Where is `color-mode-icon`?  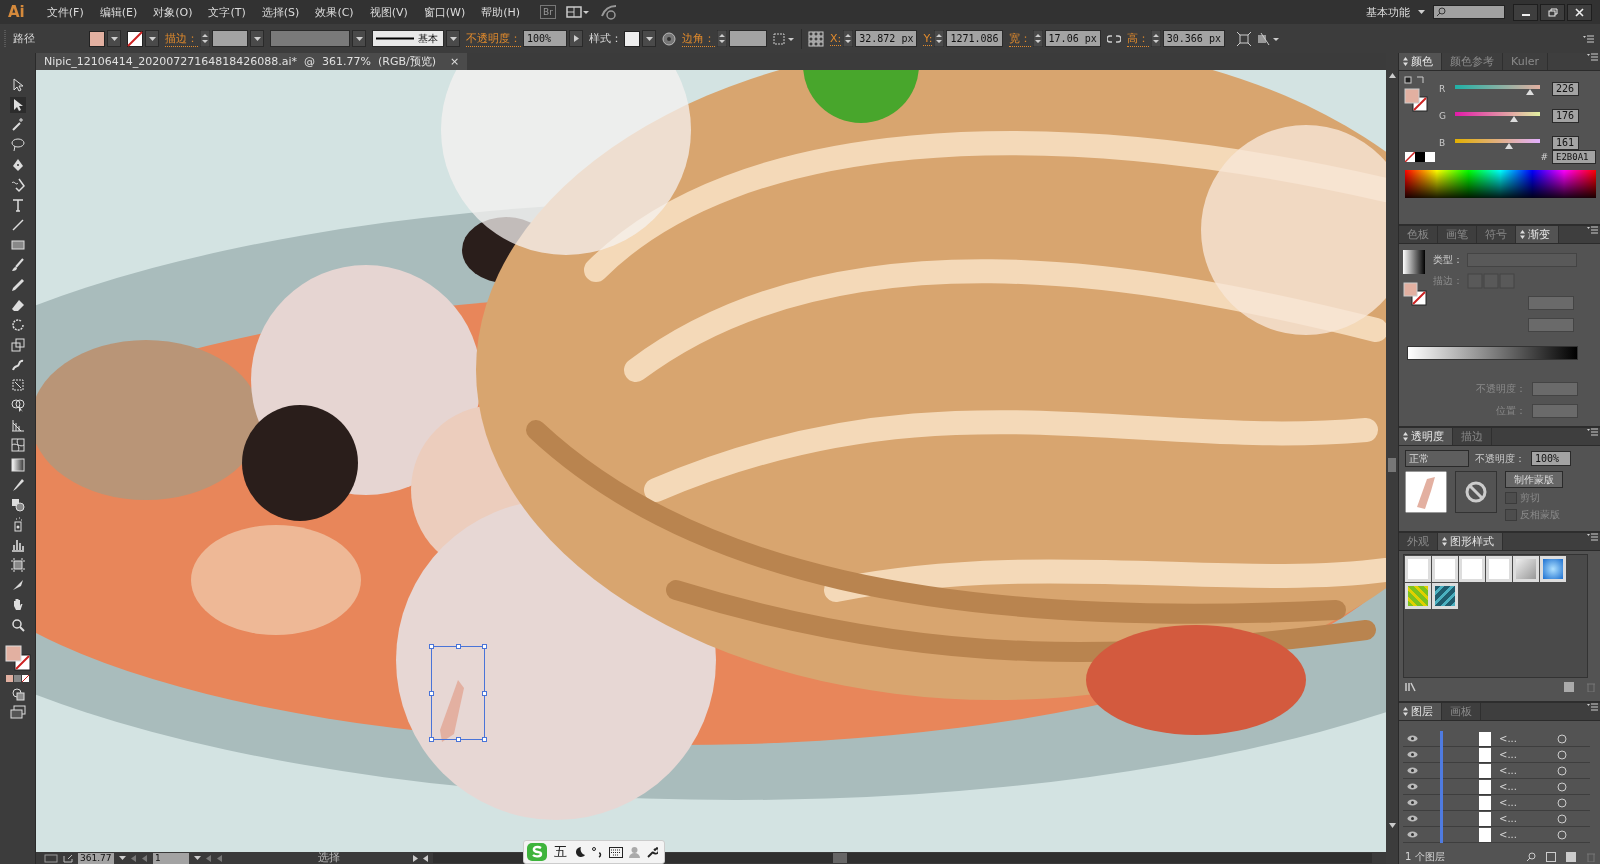
color-mode-icon is located at coordinates (17, 679).